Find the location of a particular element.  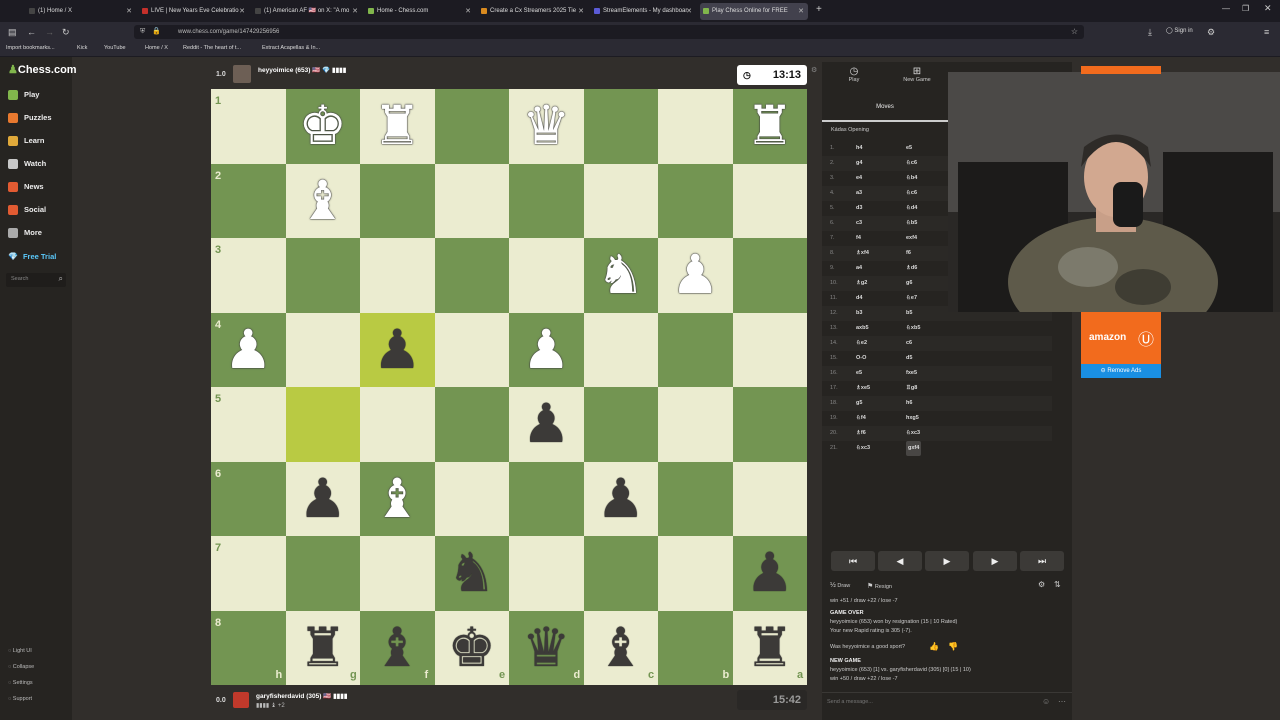

sidebar-bottom-collapse: ◌ Collapse is located at coordinates (21, 667).